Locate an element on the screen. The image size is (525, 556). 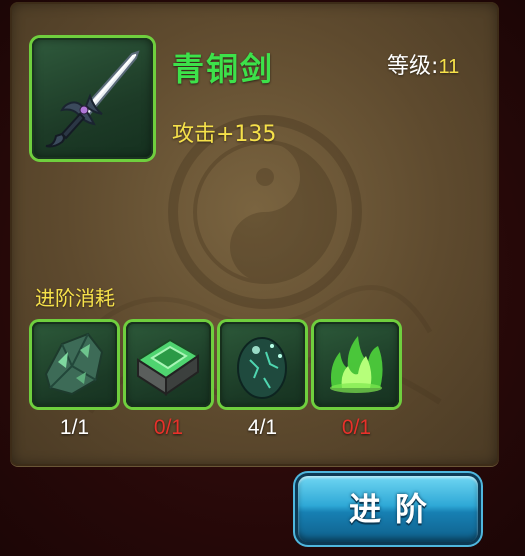
attack-stat: 攻击+135 is located at coordinates (224, 134).